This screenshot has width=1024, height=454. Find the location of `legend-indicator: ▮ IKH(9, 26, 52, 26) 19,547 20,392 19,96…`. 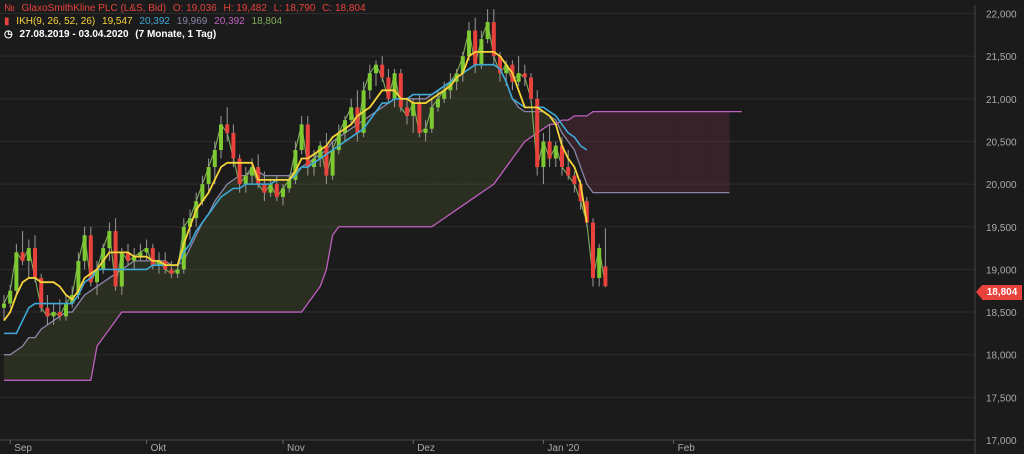

legend-indicator: ▮ IKH(9, 26, 52, 26) 19,547 20,392 19,96… is located at coordinates (145, 21).